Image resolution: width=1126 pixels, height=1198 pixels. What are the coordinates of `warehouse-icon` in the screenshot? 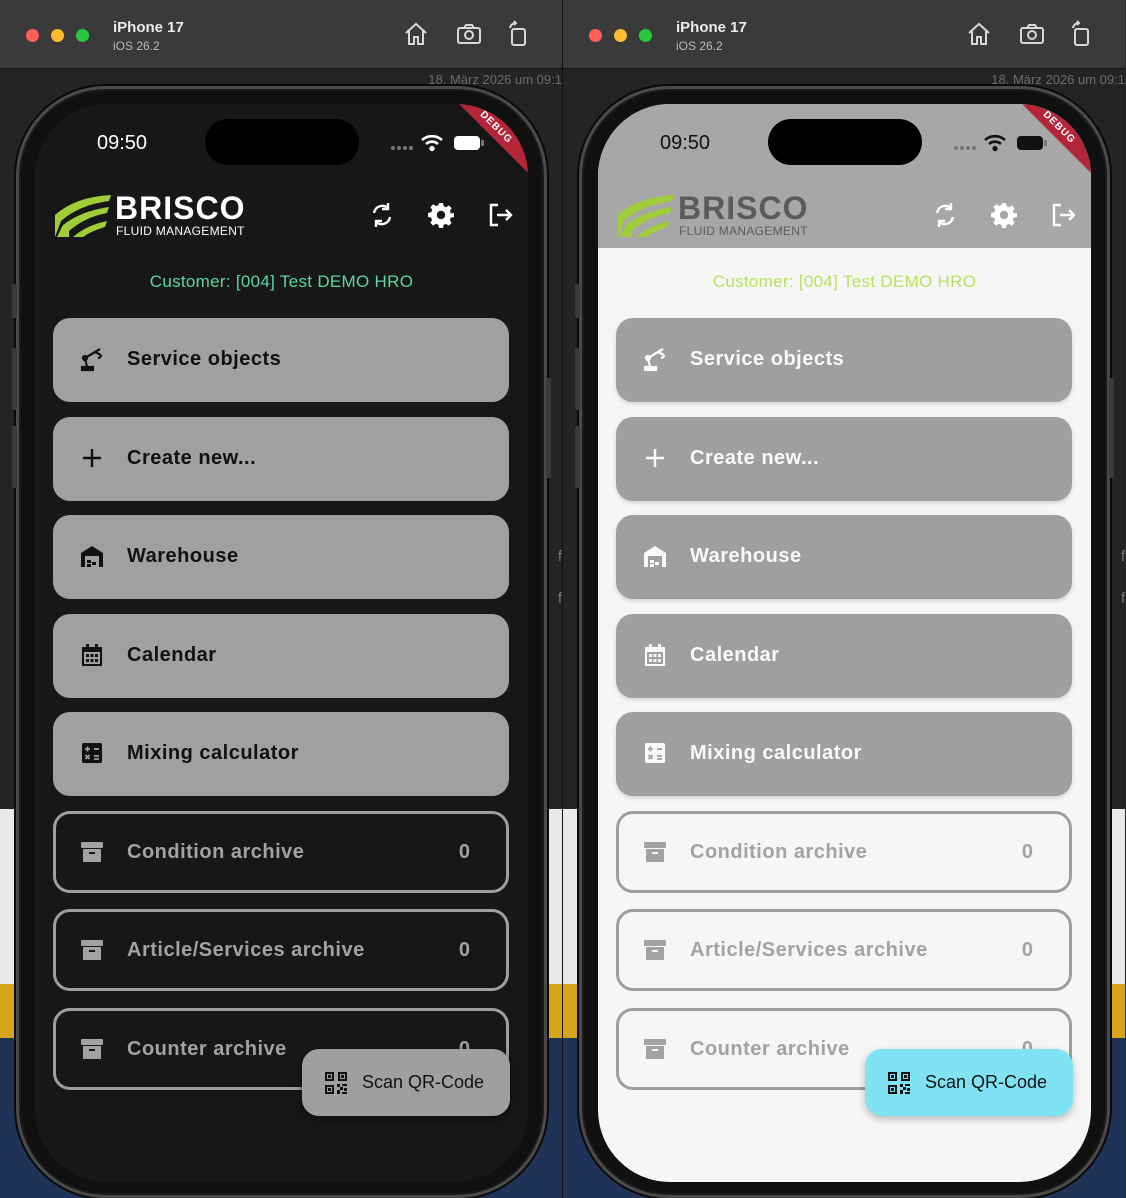 It's located at (92, 556).